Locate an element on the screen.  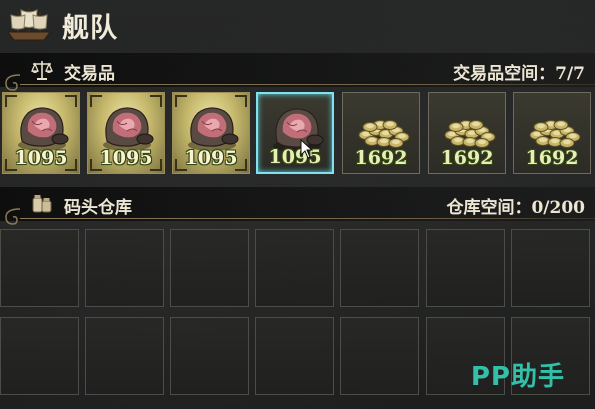
ship-icon is located at coordinates (29, 24).